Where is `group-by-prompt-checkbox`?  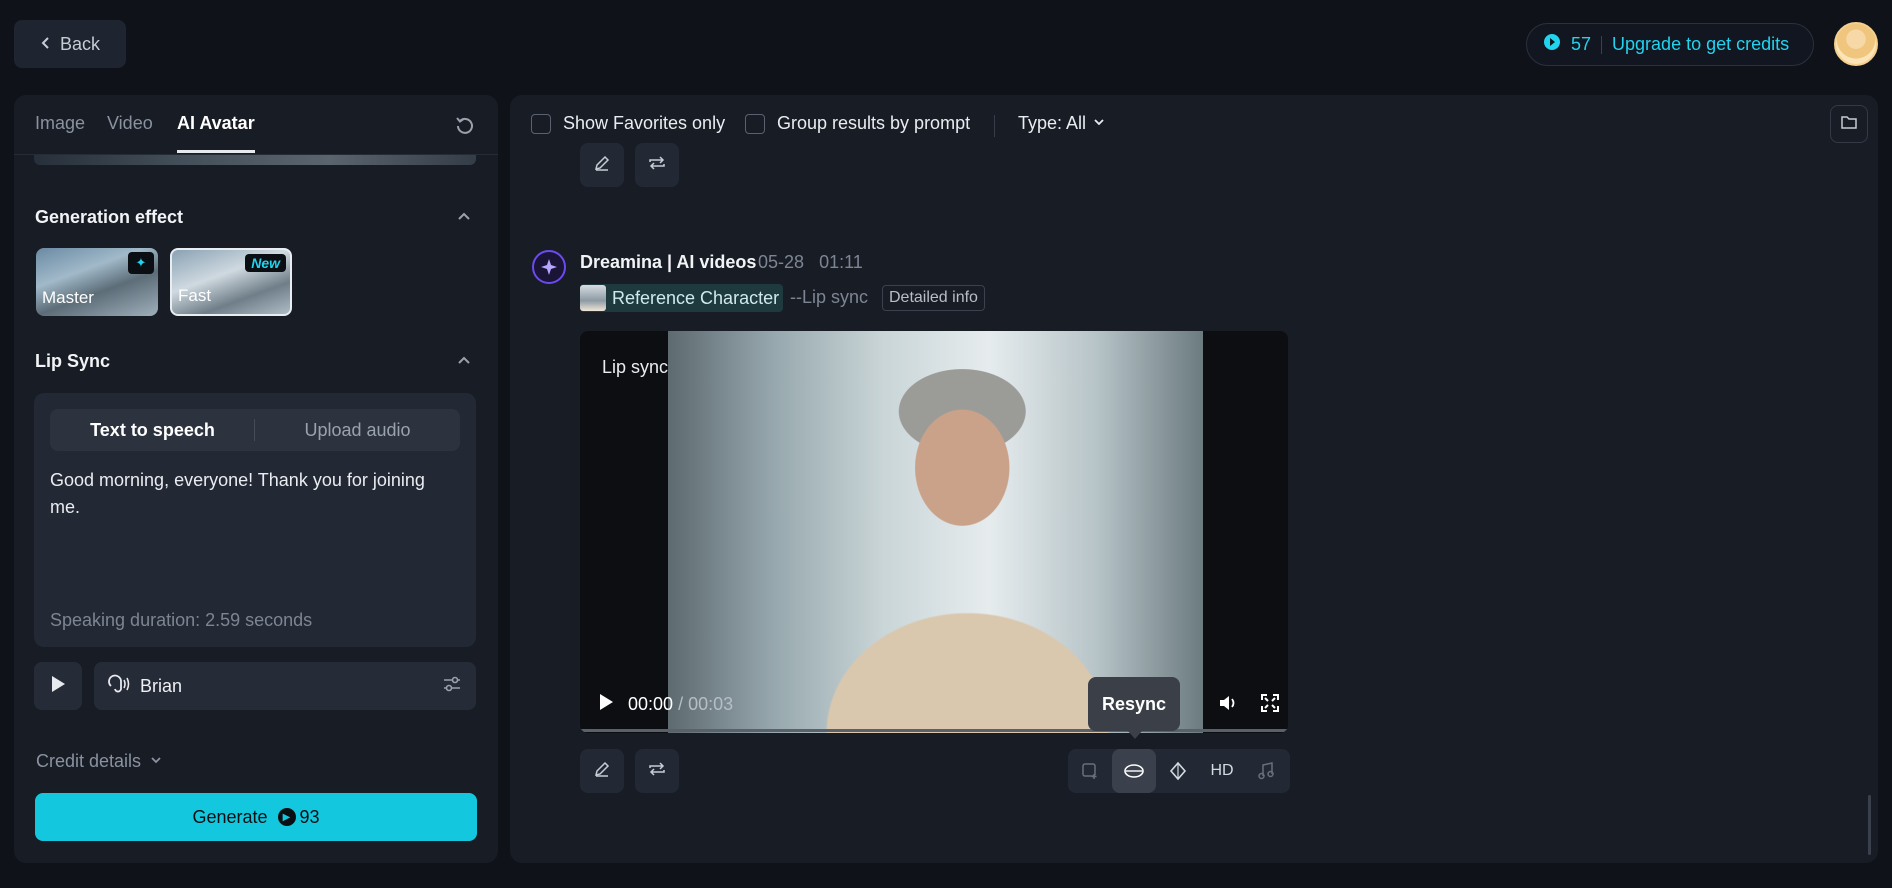
group-by-prompt-checkbox is located at coordinates (755, 124).